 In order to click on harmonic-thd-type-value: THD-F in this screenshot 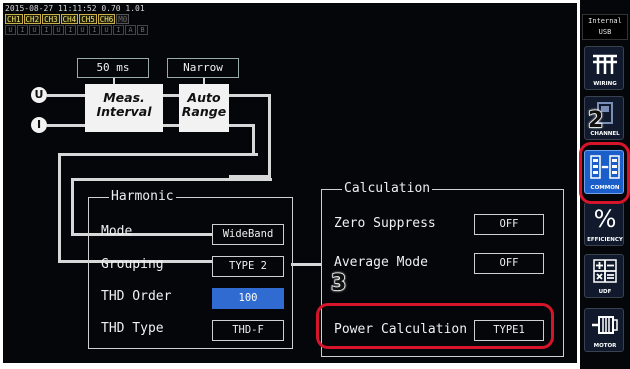, I will do `click(248, 330)`.